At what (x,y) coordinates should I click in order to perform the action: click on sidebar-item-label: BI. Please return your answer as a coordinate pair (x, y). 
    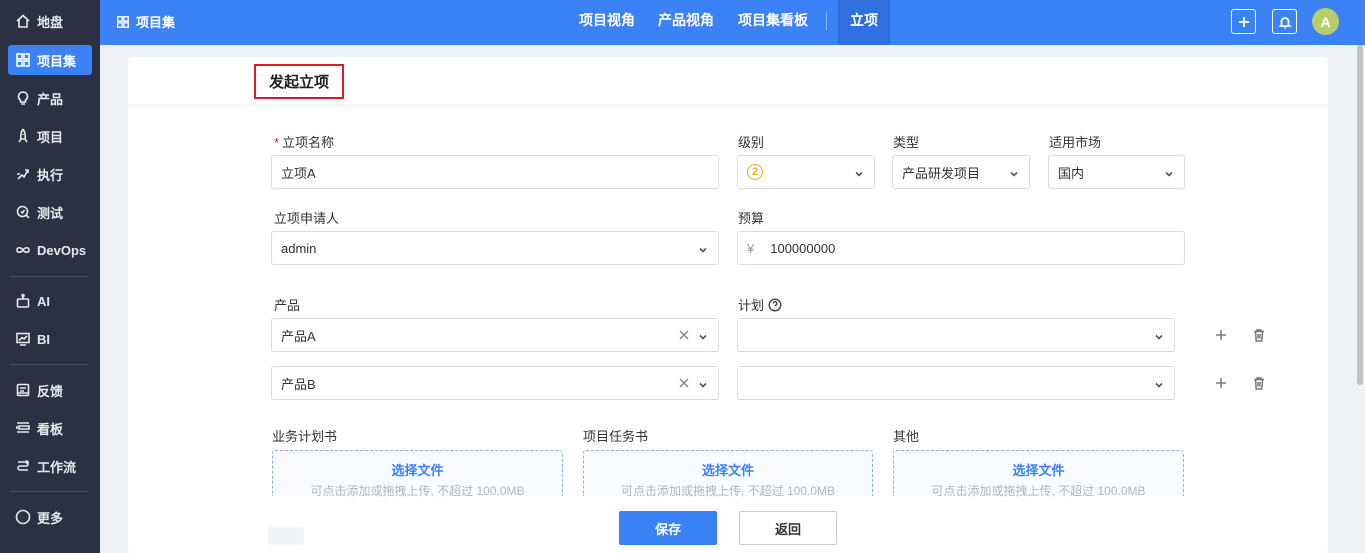
    Looking at the image, I should click on (43, 339).